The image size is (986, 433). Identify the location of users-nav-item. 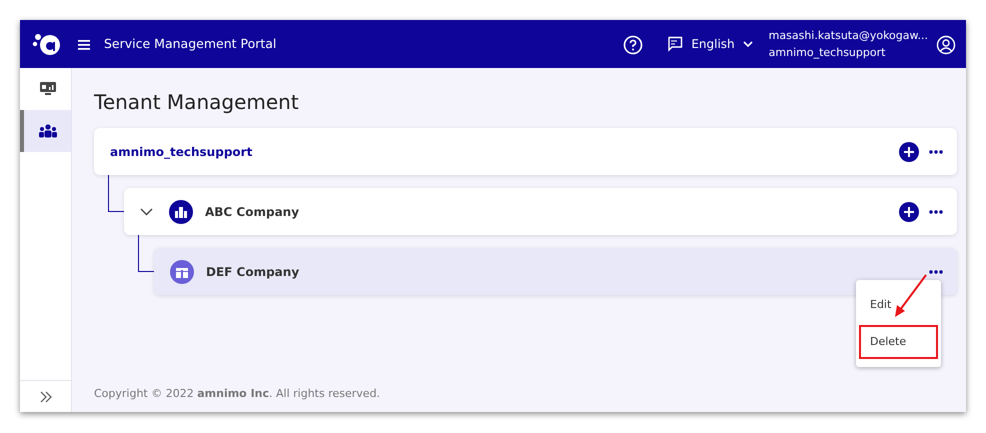
(45, 131).